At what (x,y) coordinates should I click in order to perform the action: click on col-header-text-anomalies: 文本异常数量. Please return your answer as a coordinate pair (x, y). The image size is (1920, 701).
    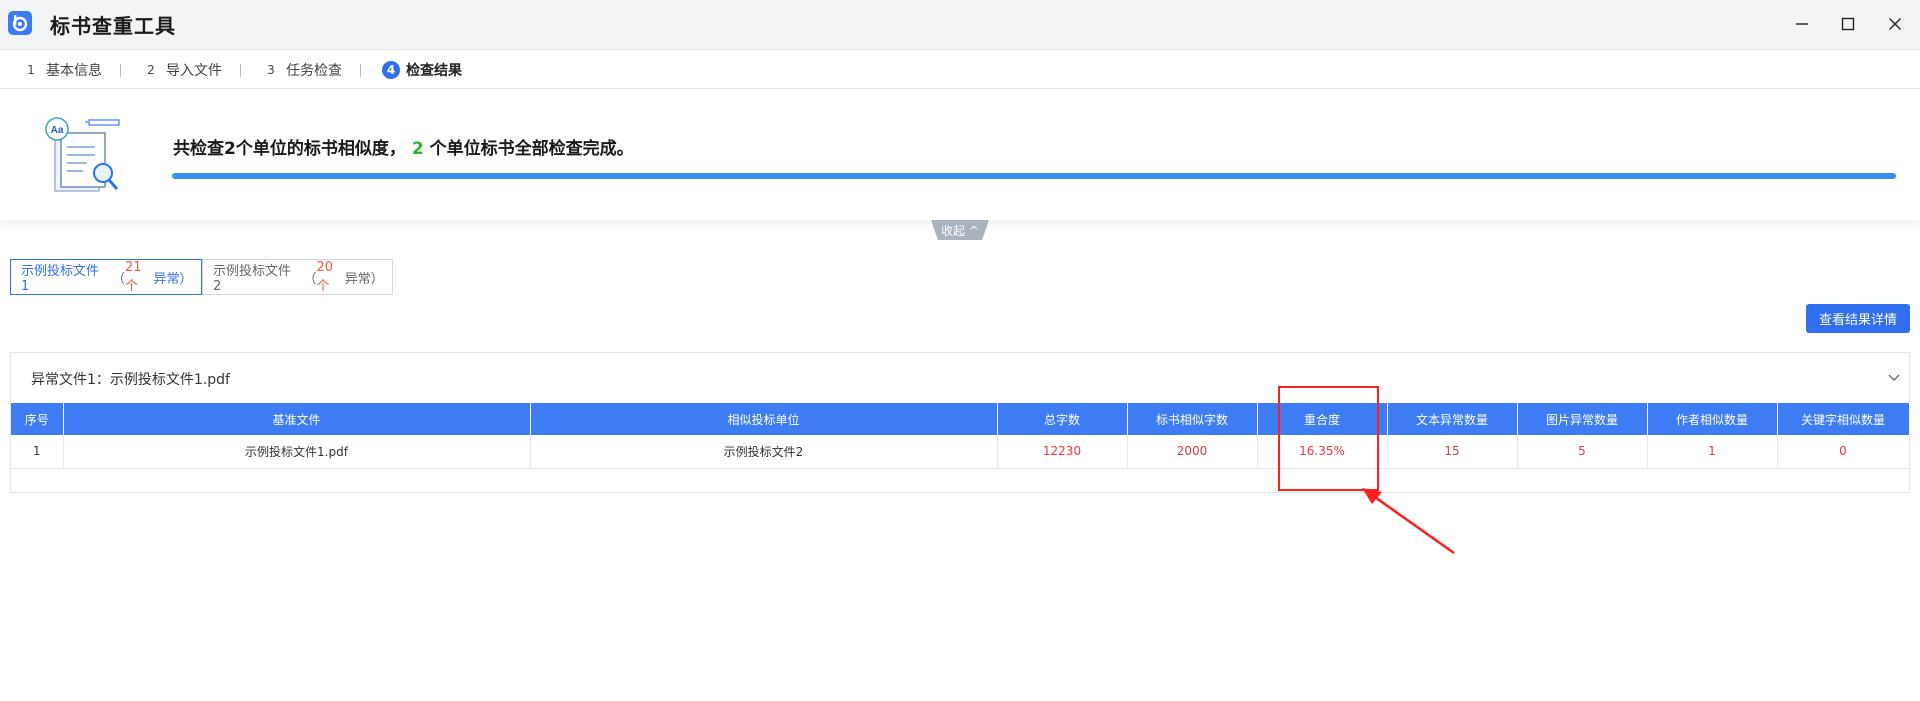
    Looking at the image, I should click on (1452, 419).